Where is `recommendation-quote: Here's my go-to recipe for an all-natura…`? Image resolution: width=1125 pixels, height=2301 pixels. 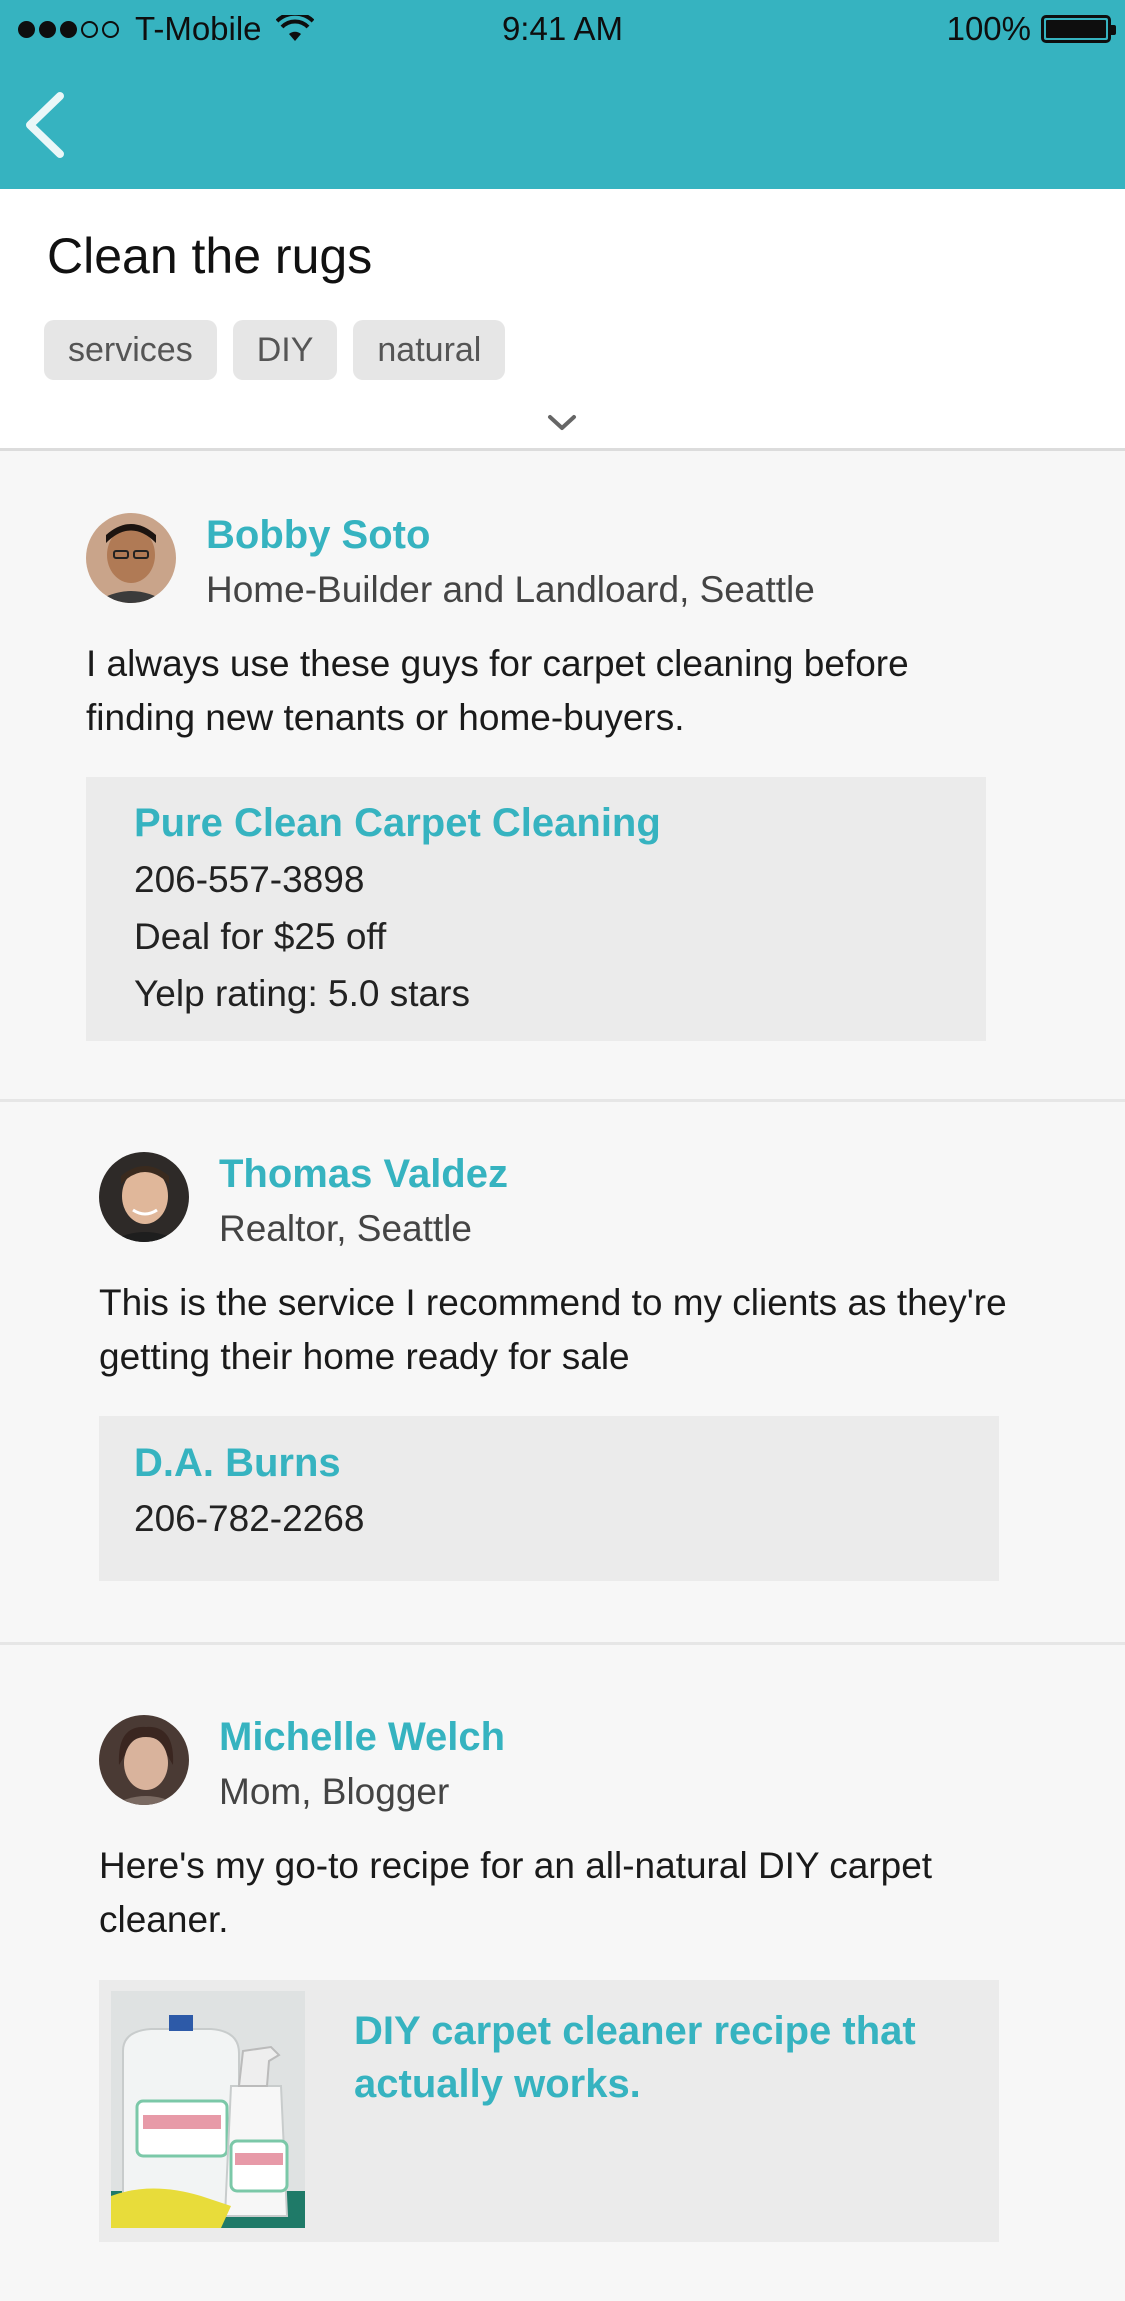
recommendation-quote: Here's my go-to recipe for an all-natura… is located at coordinates (516, 1892).